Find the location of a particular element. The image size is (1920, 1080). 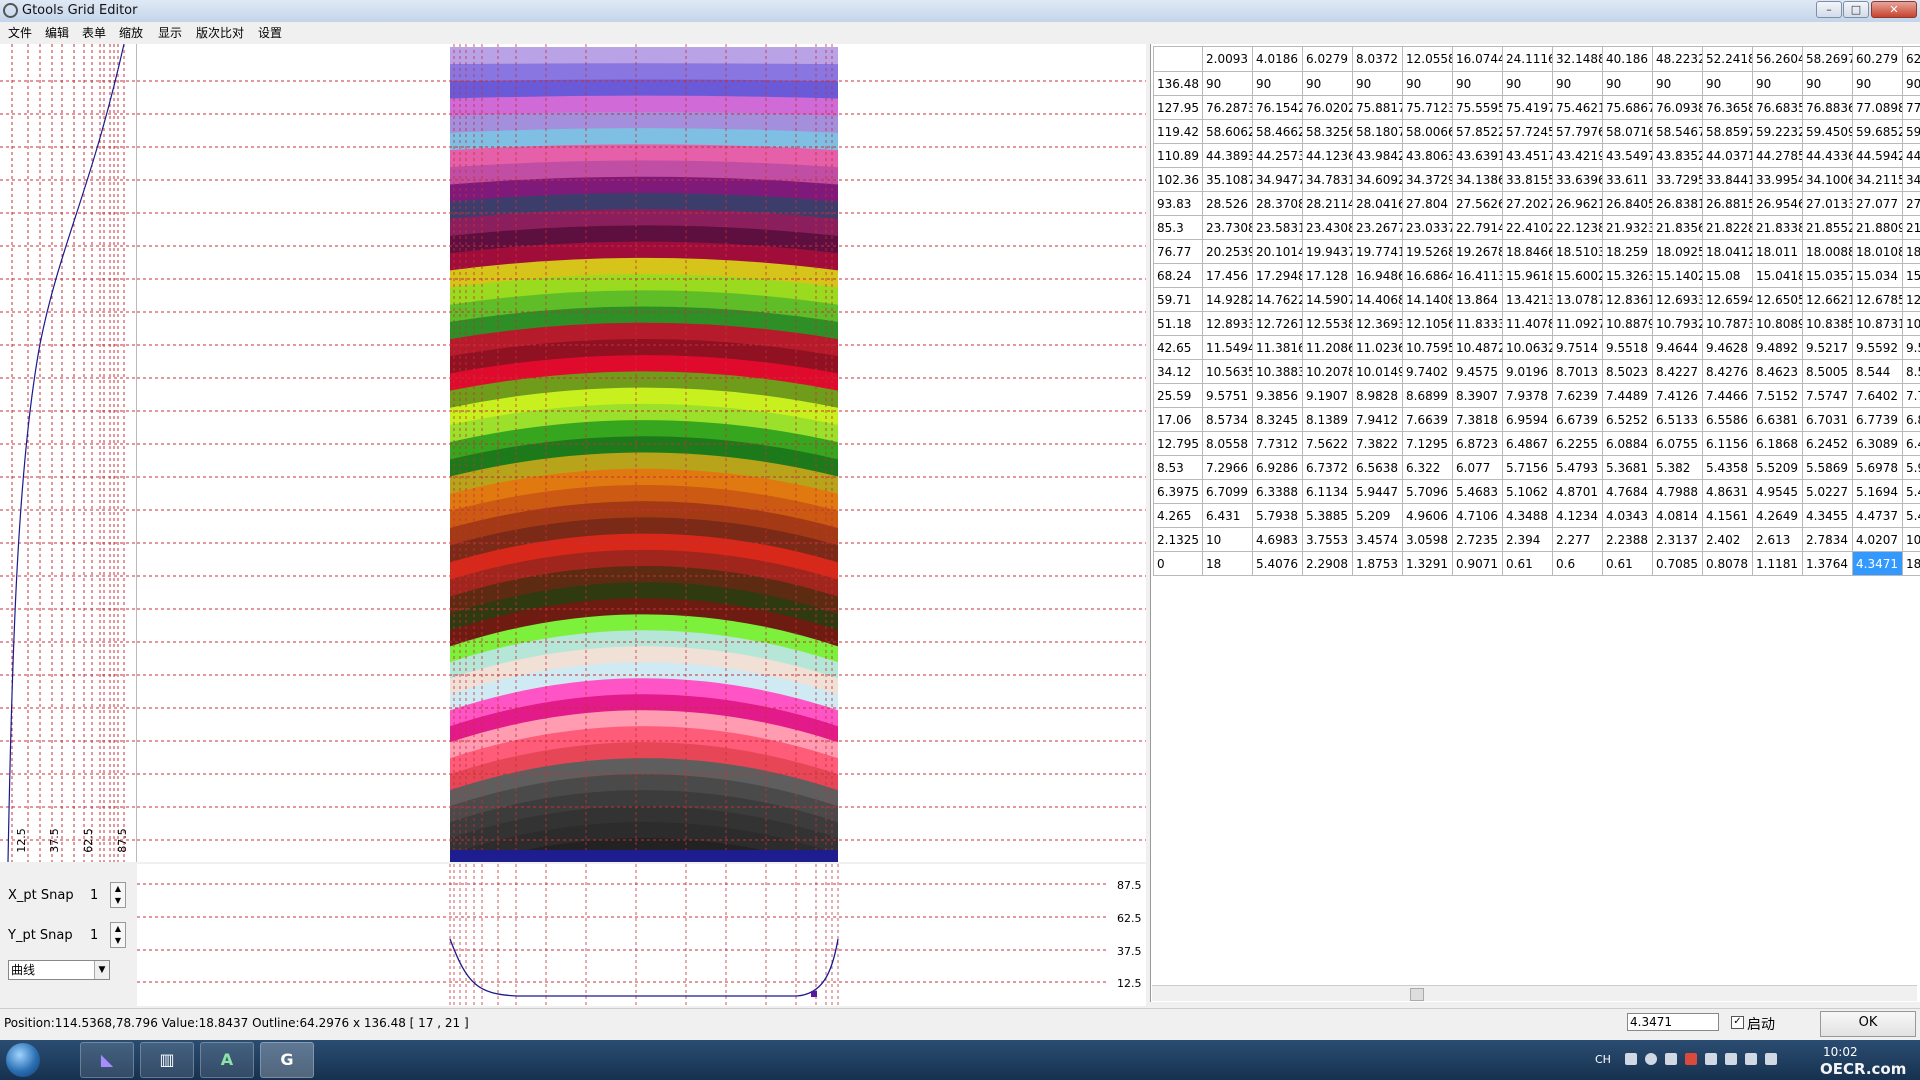

table-cell: 6.2452 is located at coordinates (1827, 443).